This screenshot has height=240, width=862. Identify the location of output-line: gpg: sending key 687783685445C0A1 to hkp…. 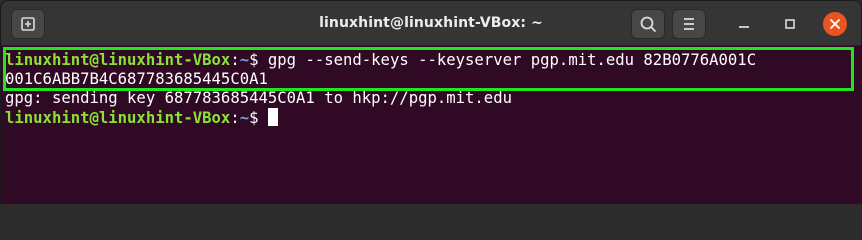
(258, 98).